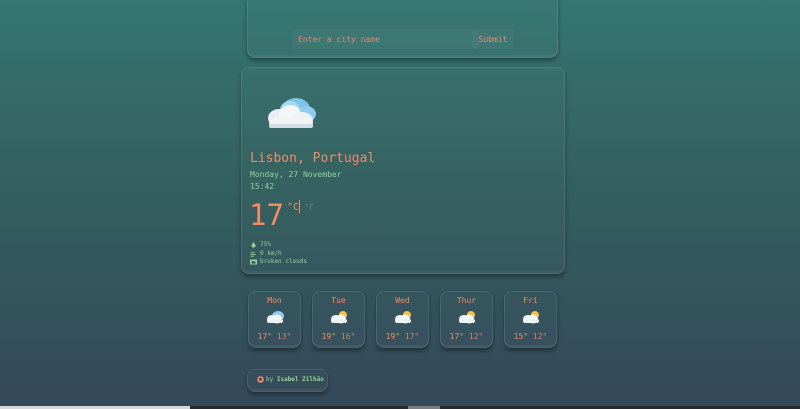 This screenshot has height=409, width=800. I want to click on wind-value: 0 km/h, so click(271, 253).